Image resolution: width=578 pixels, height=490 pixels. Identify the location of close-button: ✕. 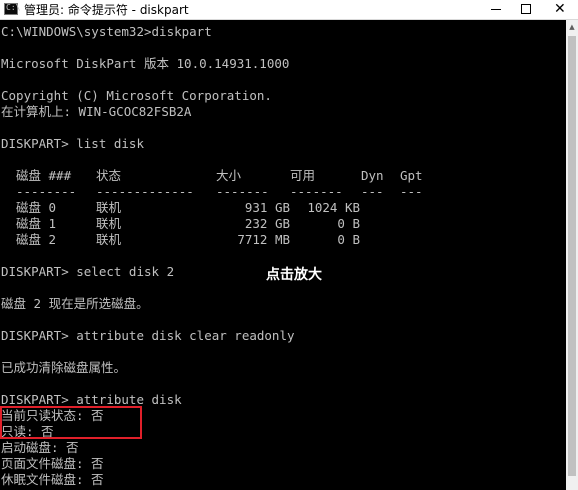
(560, 9).